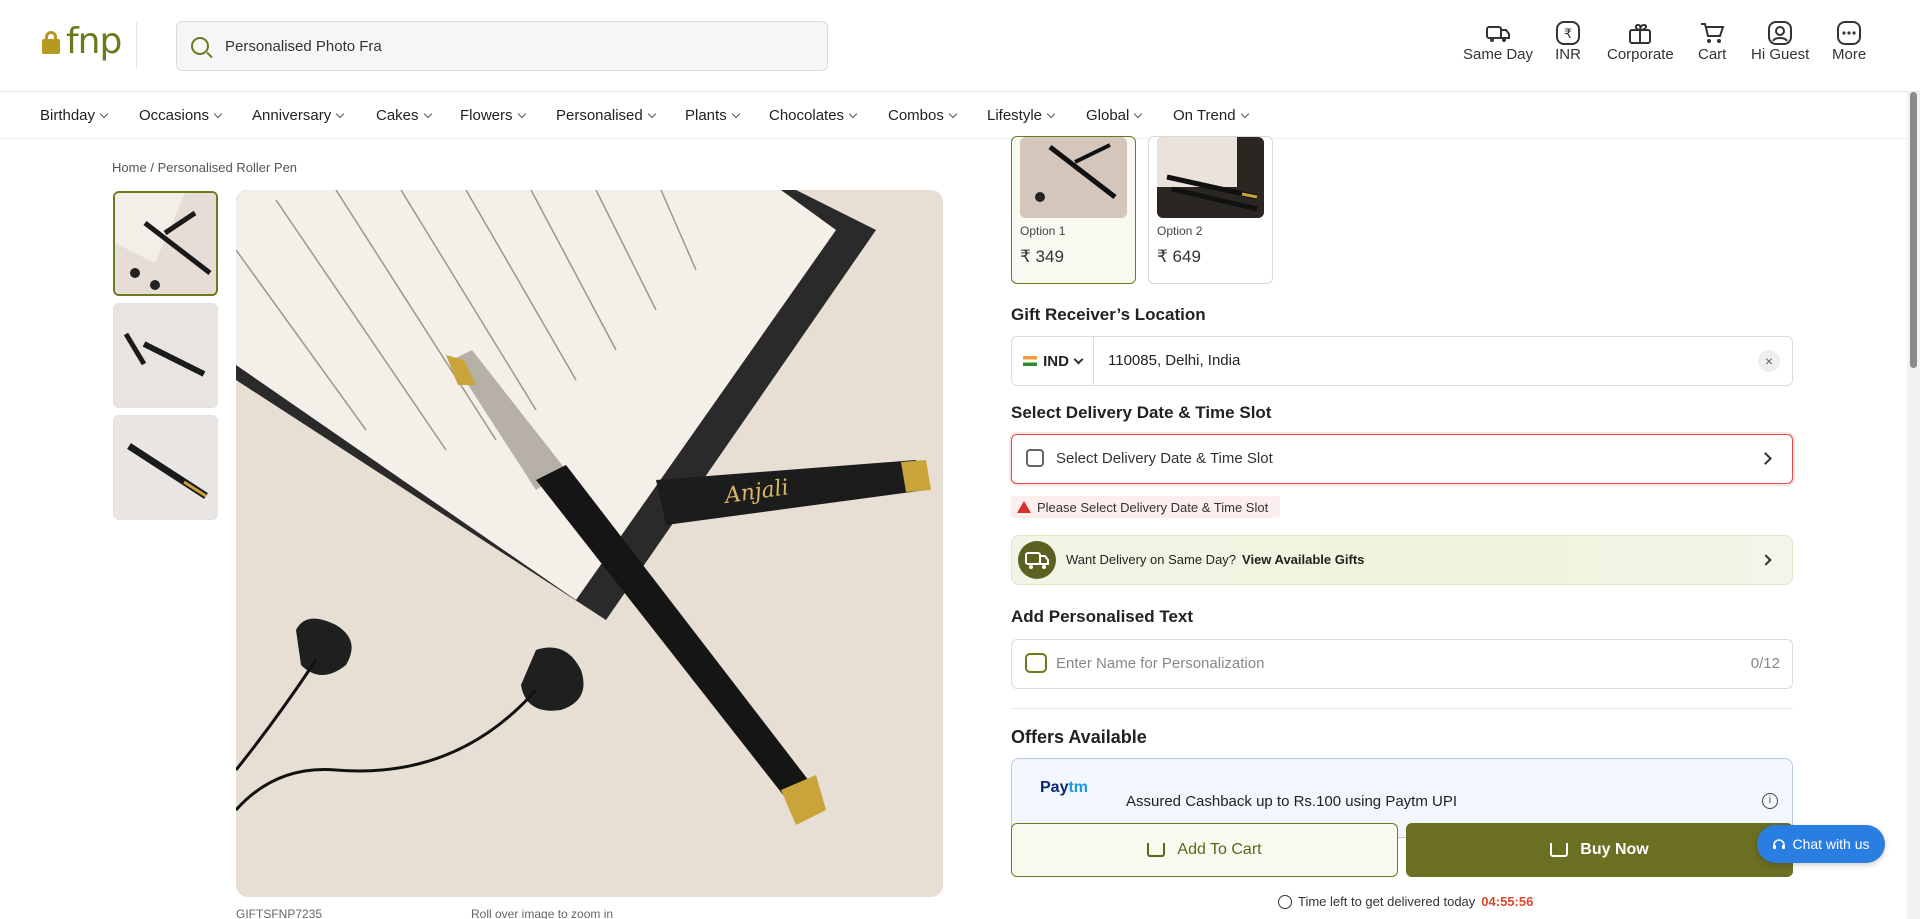 This screenshot has height=919, width=1920. Describe the element at coordinates (1402, 664) in the screenshot. I see `personalisation-input: Enter Name for Personalization 0/12` at that location.